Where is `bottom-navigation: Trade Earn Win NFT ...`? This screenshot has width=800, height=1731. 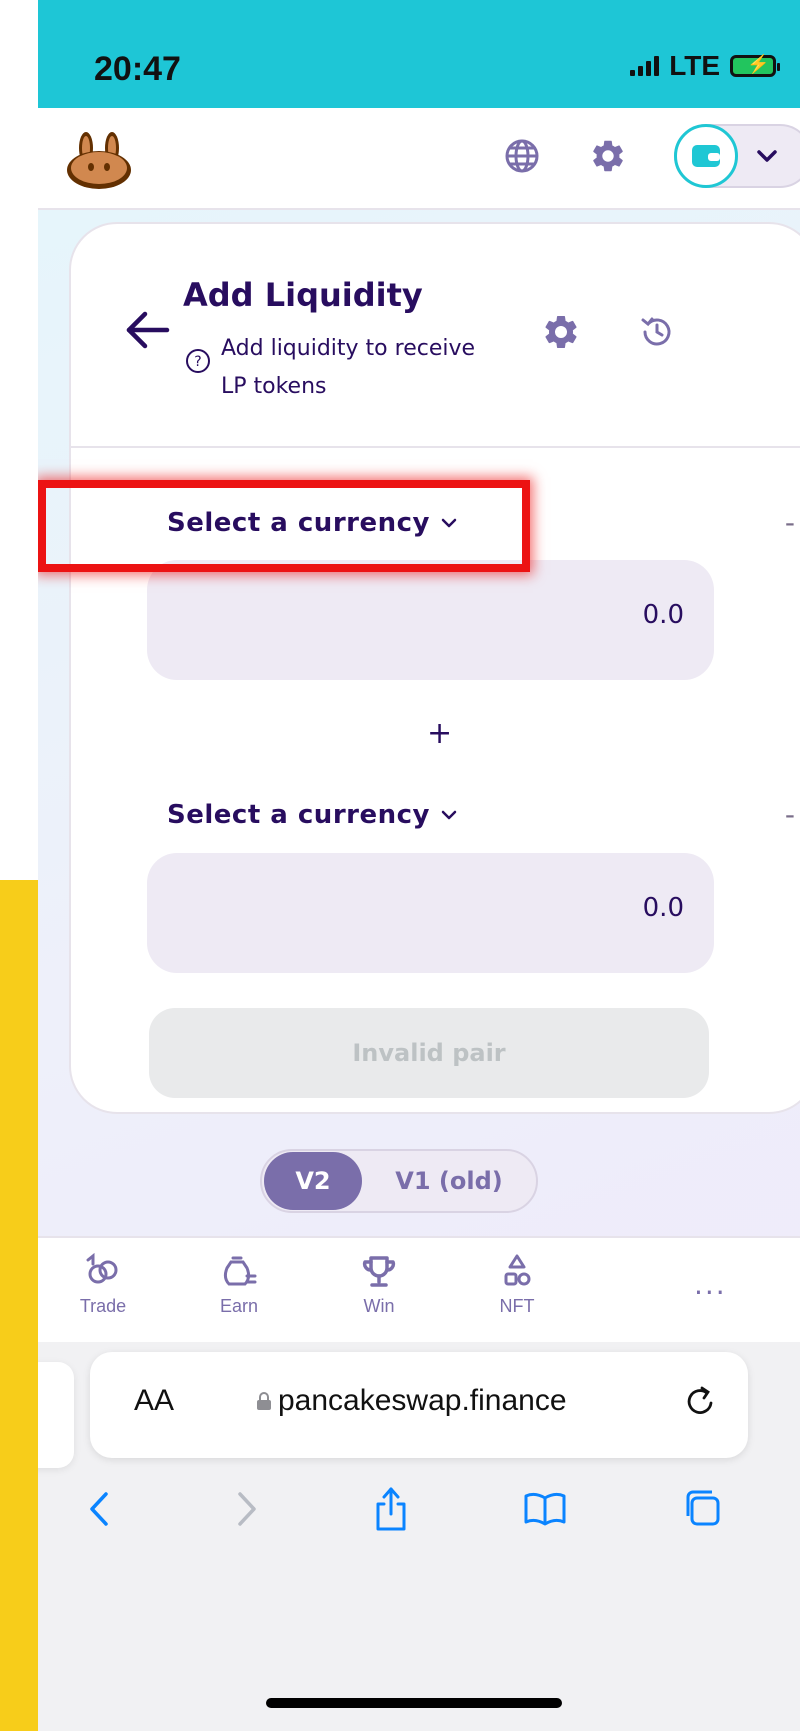 bottom-navigation: Trade Earn Win NFT ... is located at coordinates (419, 1290).